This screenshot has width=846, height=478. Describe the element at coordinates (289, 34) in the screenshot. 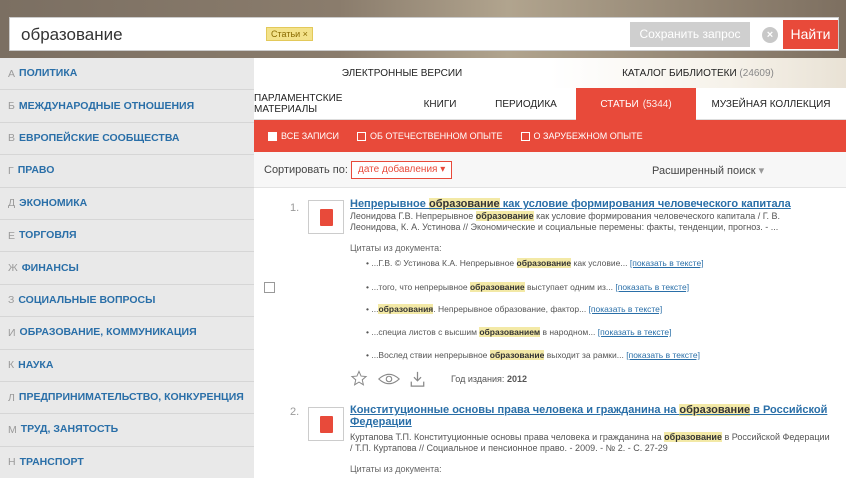

I see `filter-tag-articles: Статьи ×` at that location.